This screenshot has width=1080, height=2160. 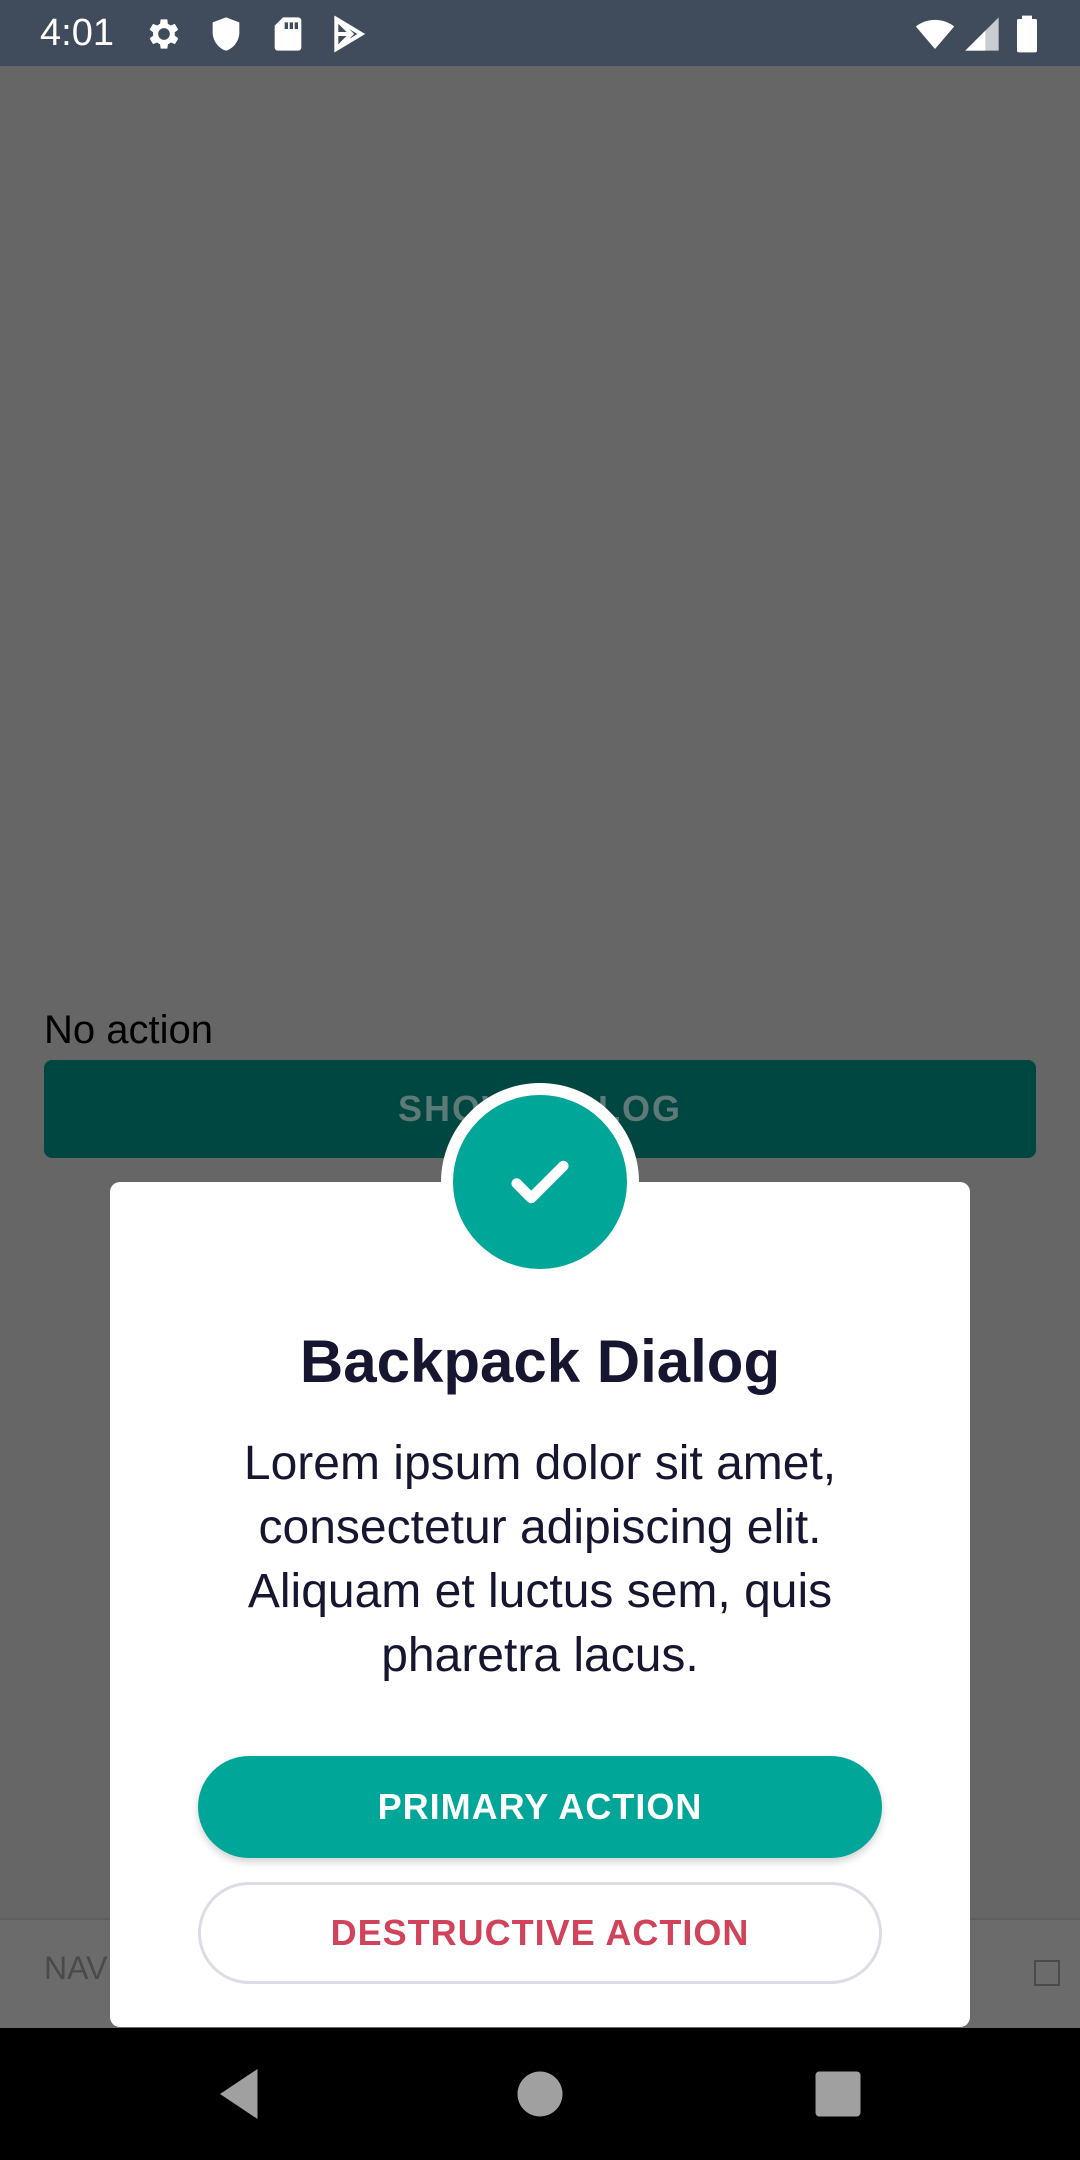 I want to click on check-icon, so click(x=540, y=1182).